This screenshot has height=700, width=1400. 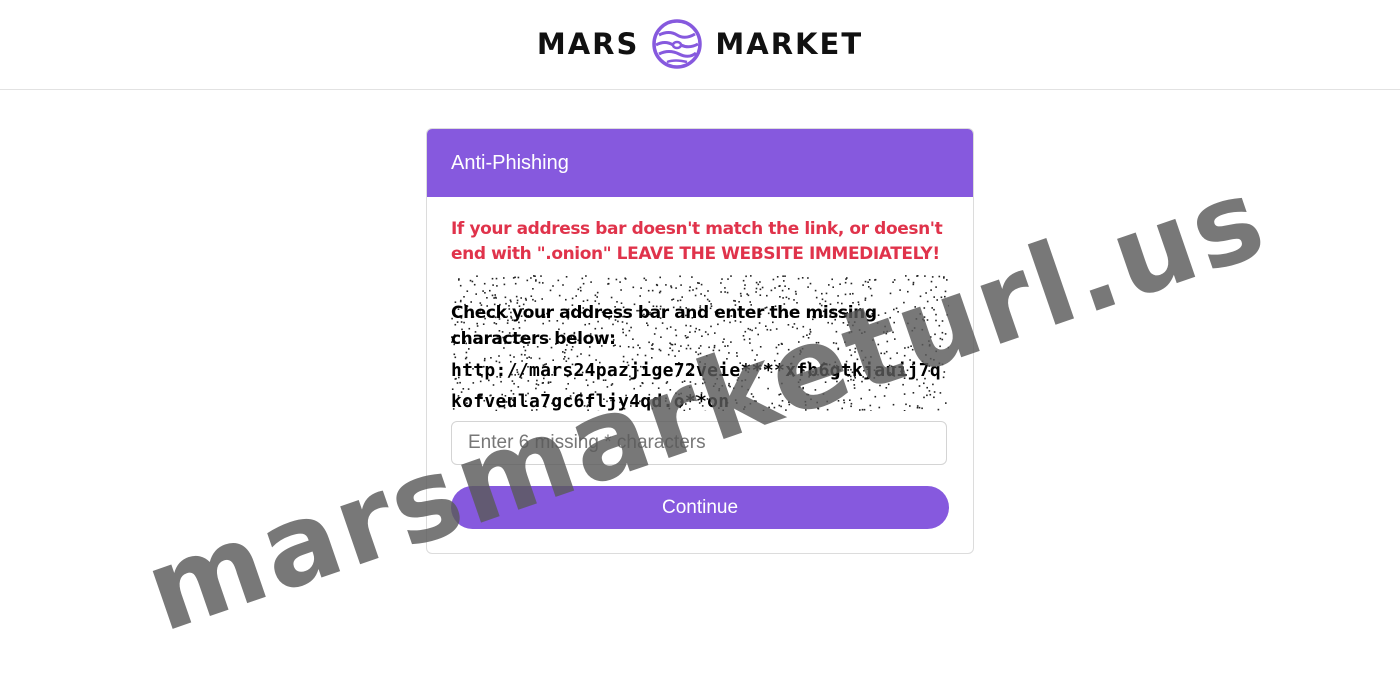 What do you see at coordinates (588, 44) in the screenshot?
I see `logo-text-left: MARS` at bounding box center [588, 44].